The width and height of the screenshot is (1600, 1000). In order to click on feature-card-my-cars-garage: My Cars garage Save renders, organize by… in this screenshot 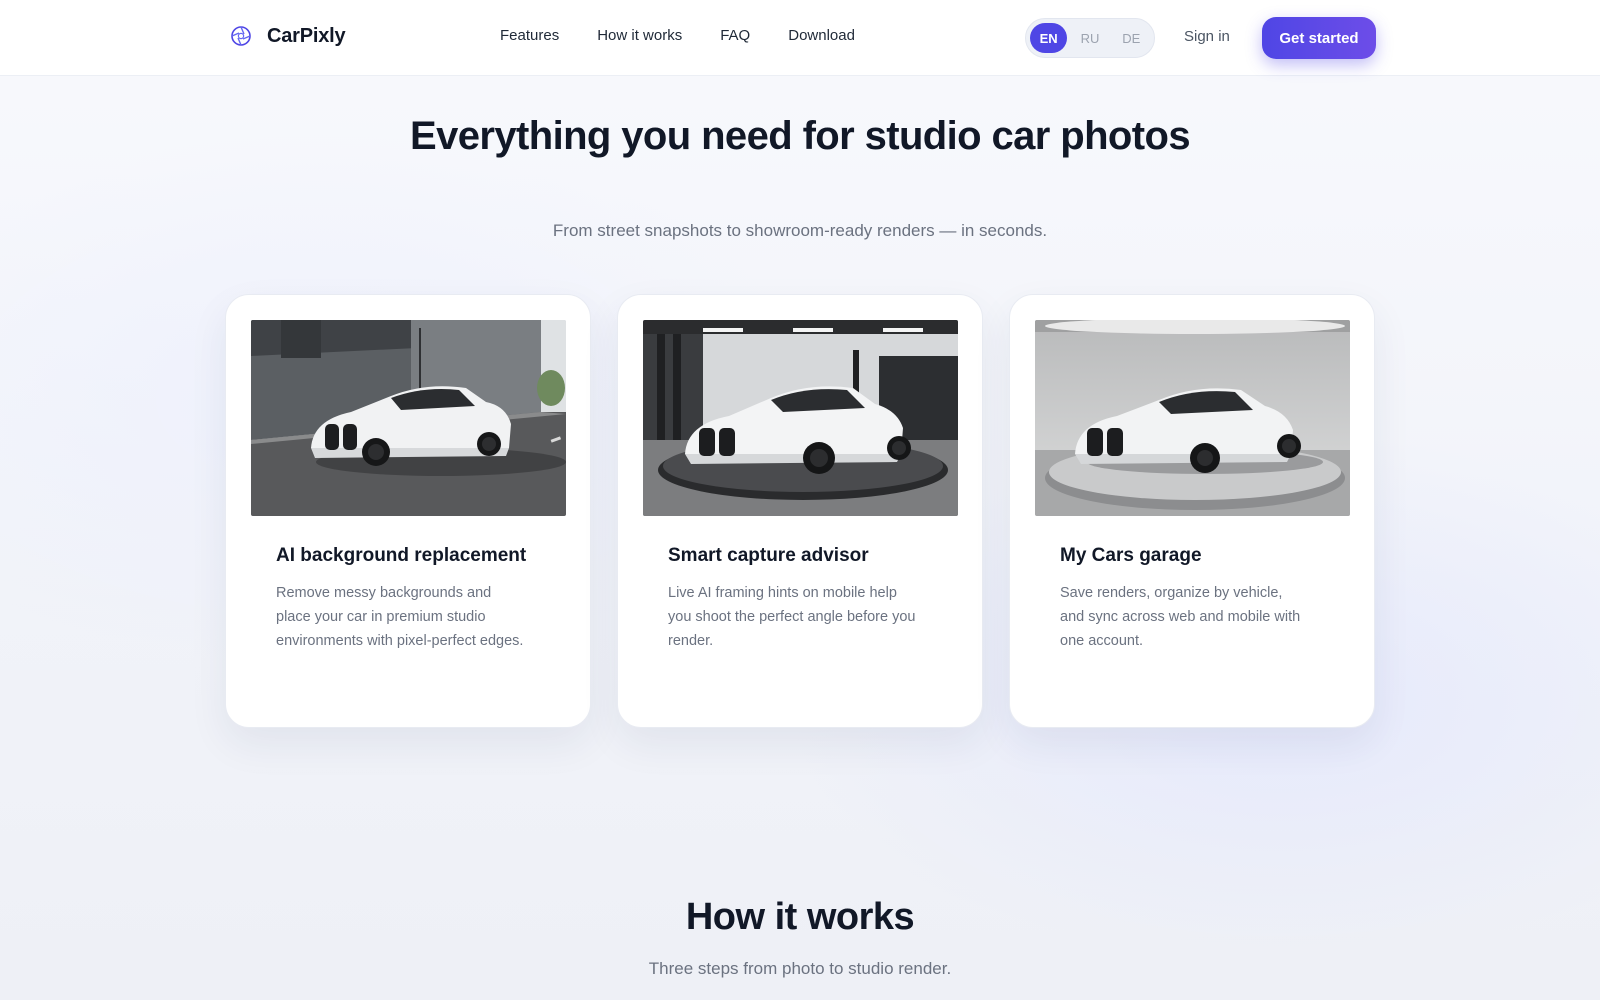, I will do `click(1192, 511)`.